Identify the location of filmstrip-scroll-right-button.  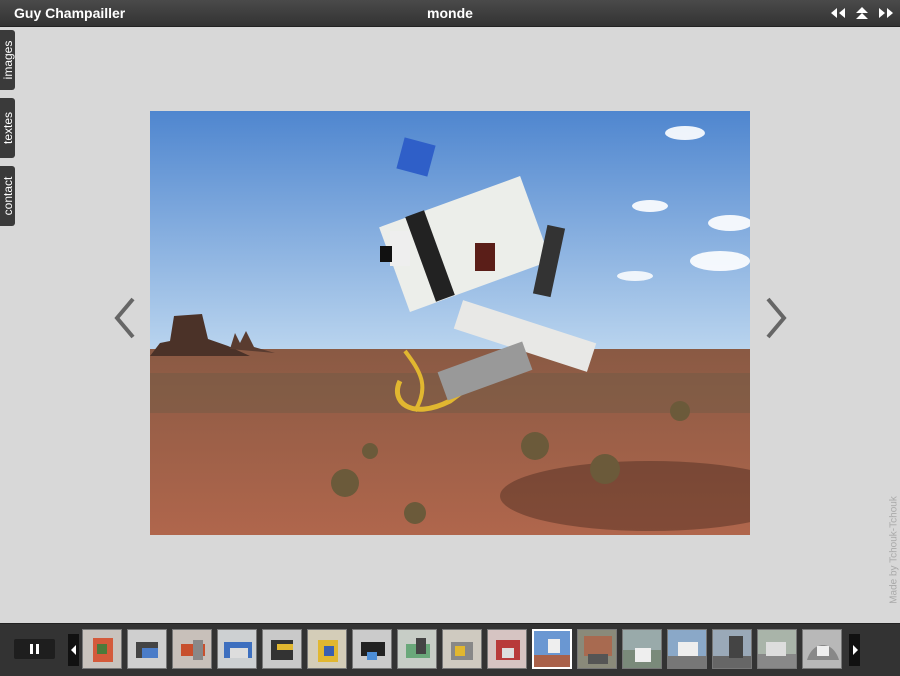
(854, 650).